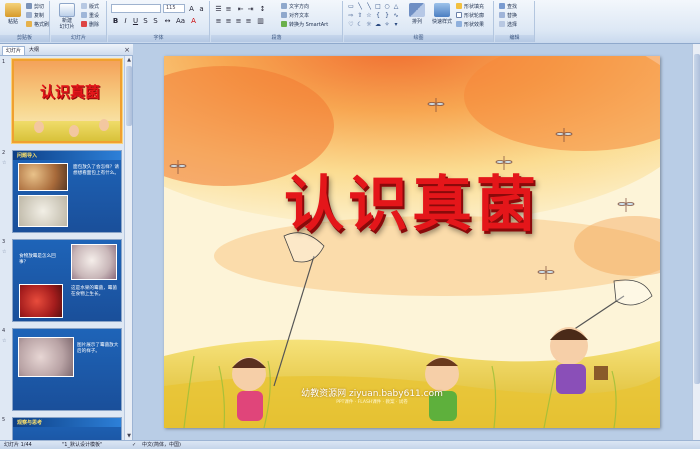  I want to click on ribbon-group-slides: 新建 幻灯片 版式 重设 删除 幻灯片, so click(79, 21).